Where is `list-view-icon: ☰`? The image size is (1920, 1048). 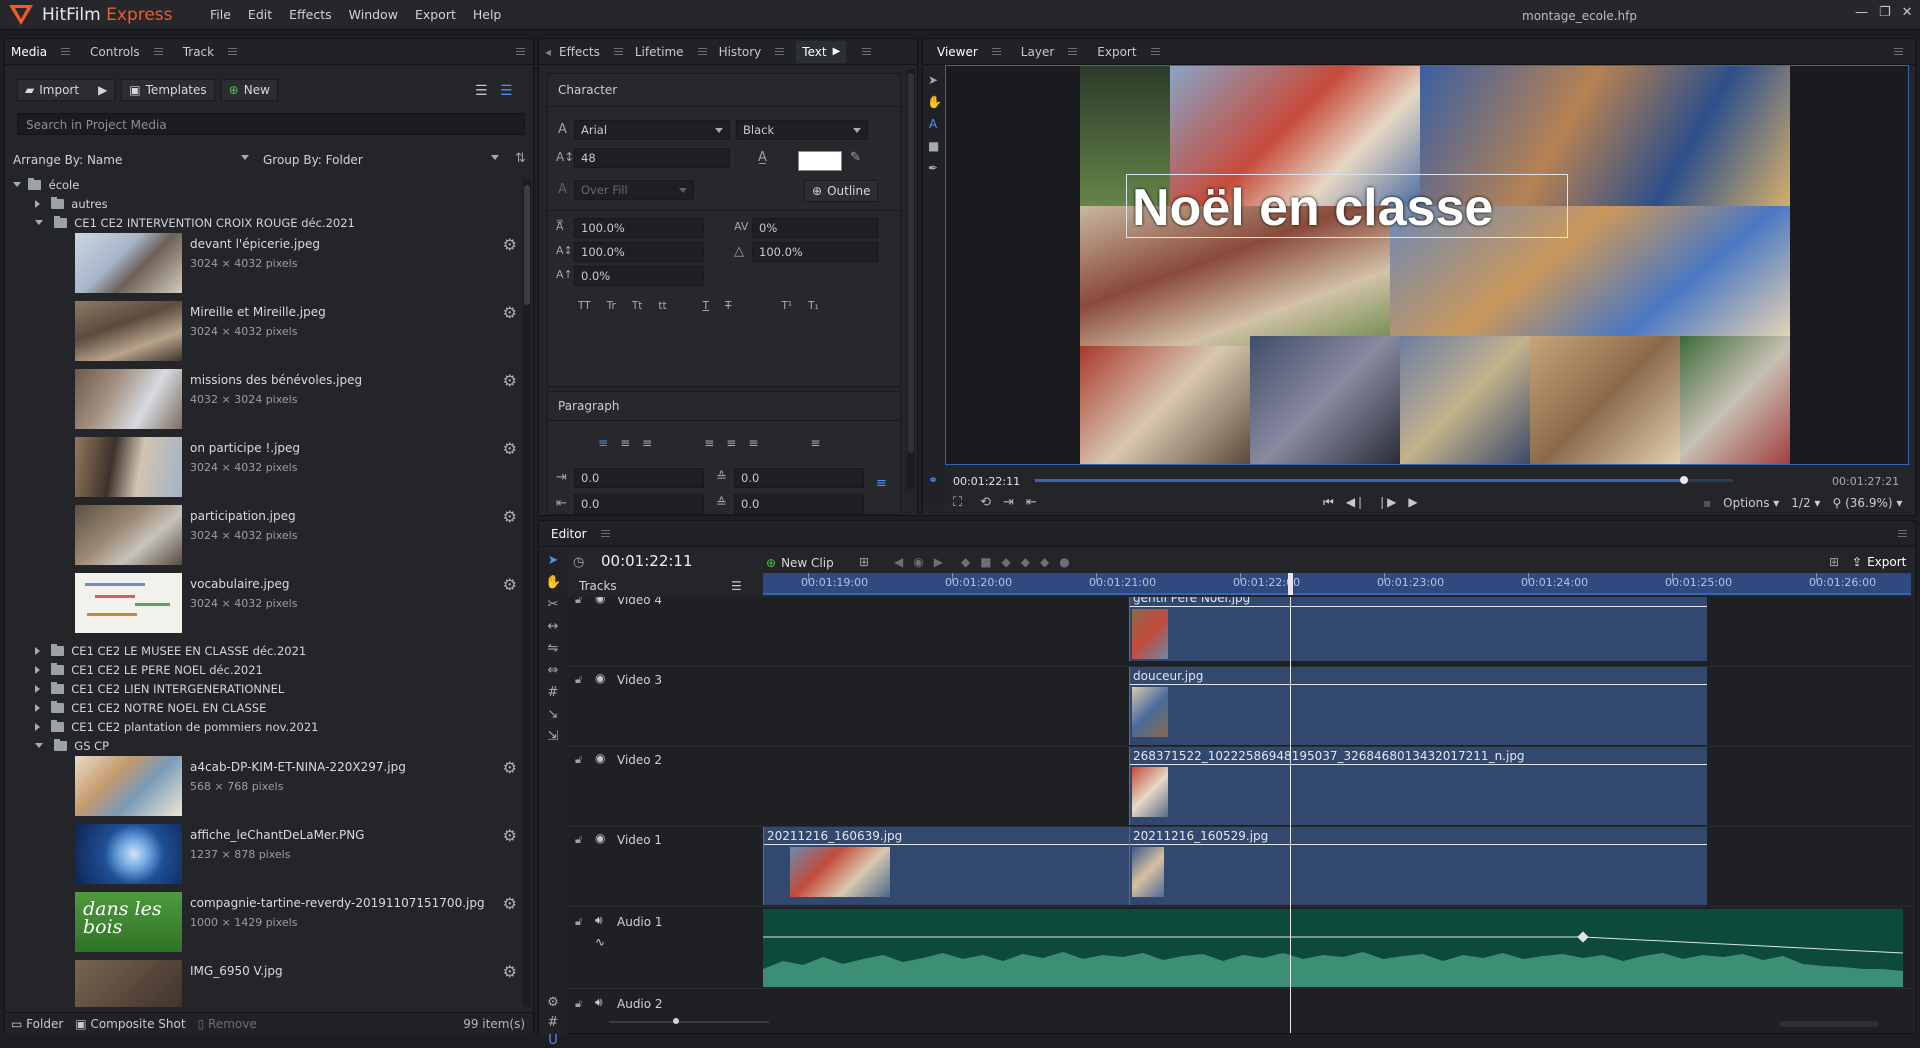 list-view-icon: ☰ is located at coordinates (481, 91).